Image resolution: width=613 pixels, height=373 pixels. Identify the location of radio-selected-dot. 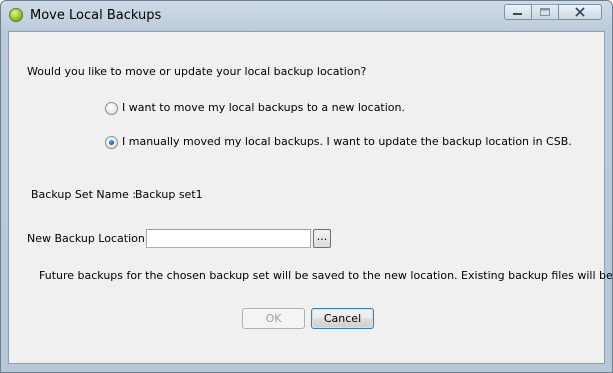
(111, 142).